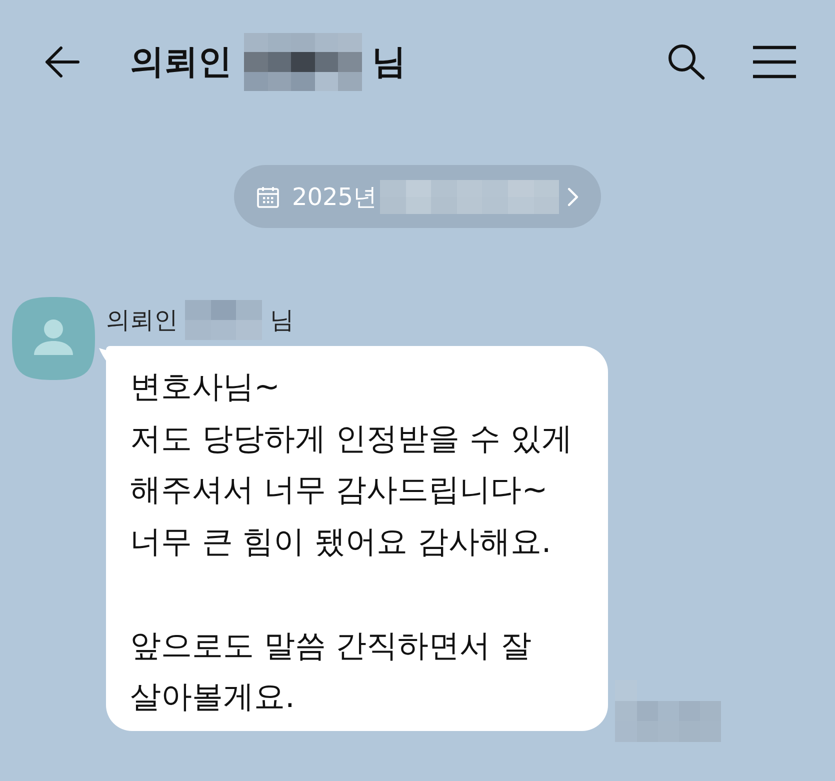 The height and width of the screenshot is (781, 835). I want to click on chevron-right-icon, so click(573, 196).